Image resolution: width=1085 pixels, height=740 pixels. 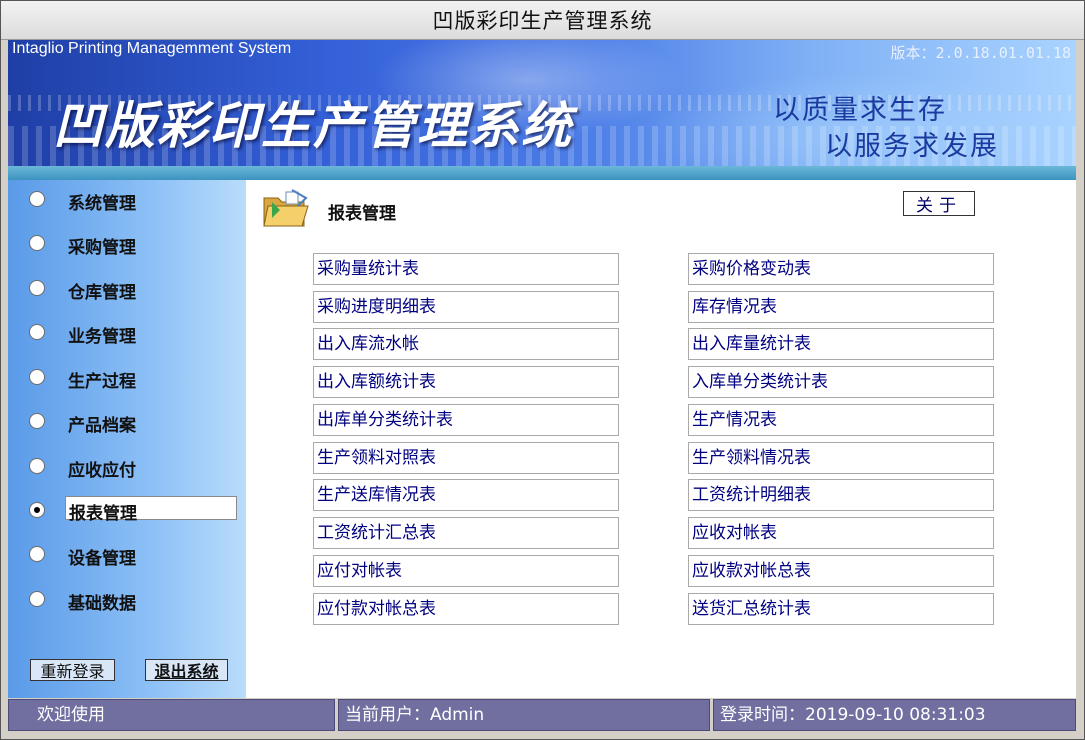 I want to click on sidebar-item-label: 业务管理, so click(x=102, y=337).